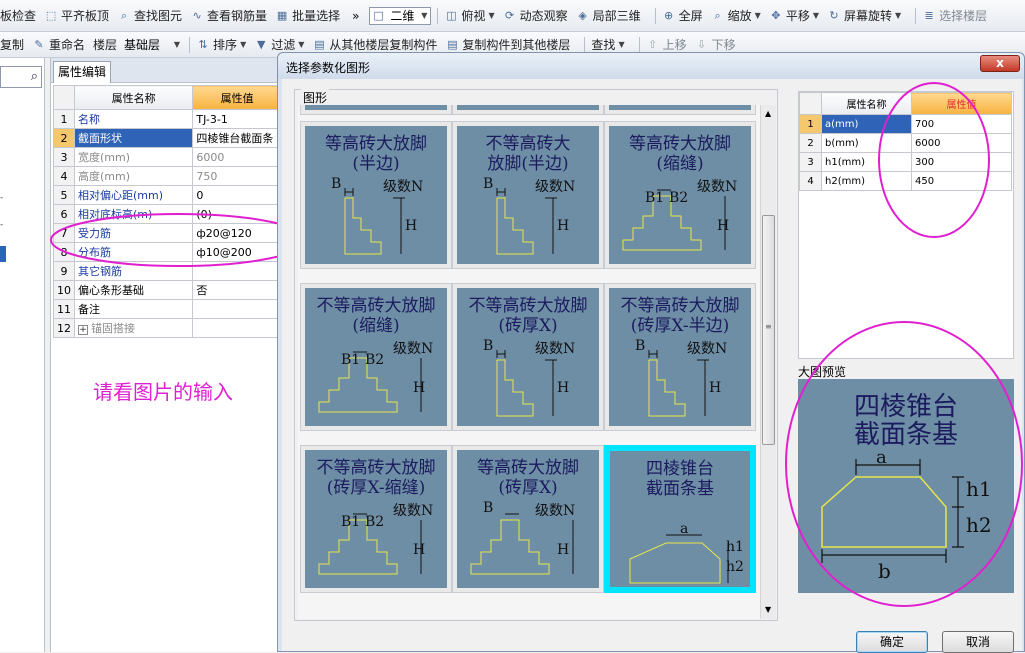 The image size is (1025, 653). Describe the element at coordinates (237, 157) in the screenshot. I see `property-value: 6000` at that location.